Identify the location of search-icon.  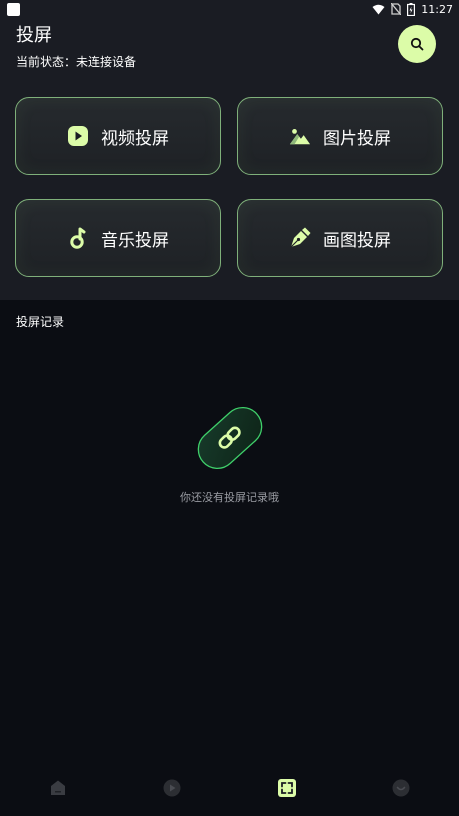
(417, 44).